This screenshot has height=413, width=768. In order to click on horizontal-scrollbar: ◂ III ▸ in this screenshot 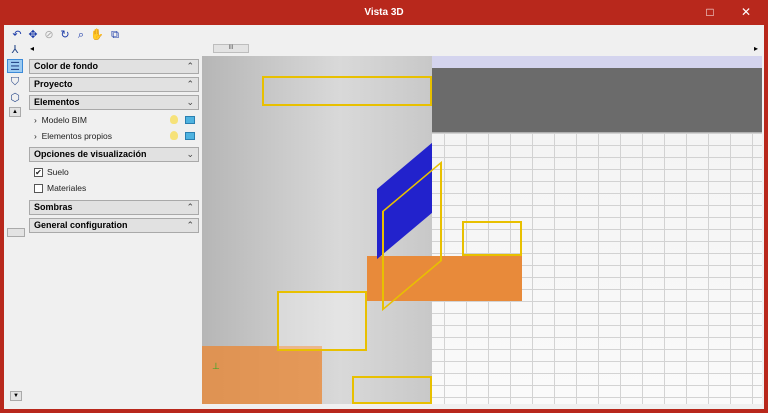, I will do `click(394, 49)`.